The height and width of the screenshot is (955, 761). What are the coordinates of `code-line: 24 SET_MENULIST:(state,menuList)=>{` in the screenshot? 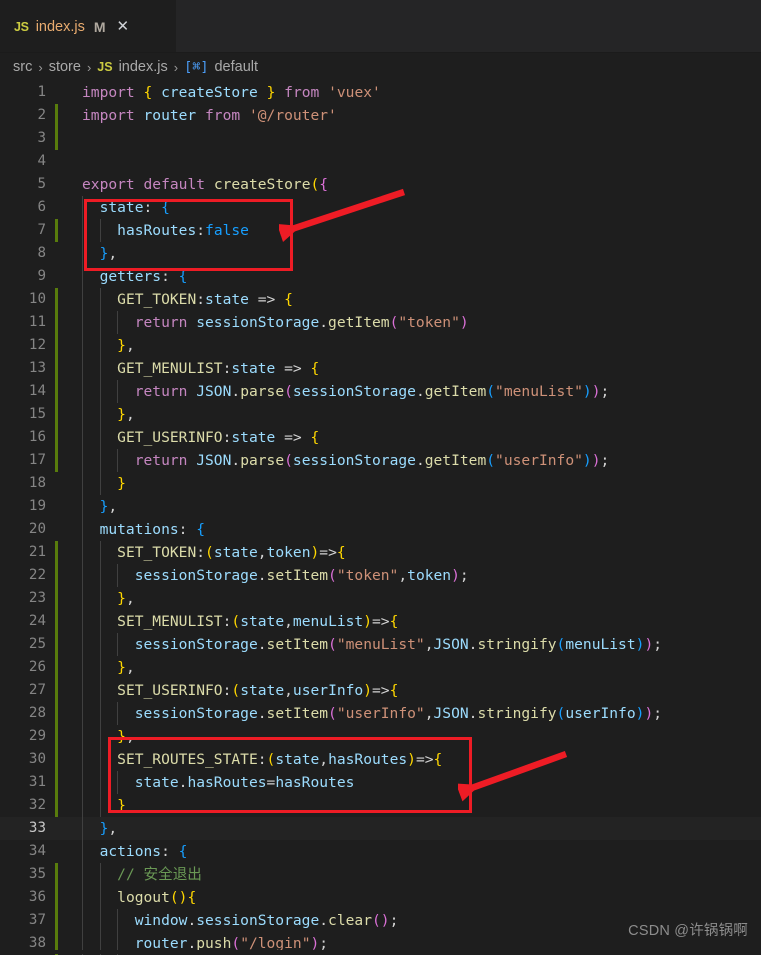 It's located at (380, 621).